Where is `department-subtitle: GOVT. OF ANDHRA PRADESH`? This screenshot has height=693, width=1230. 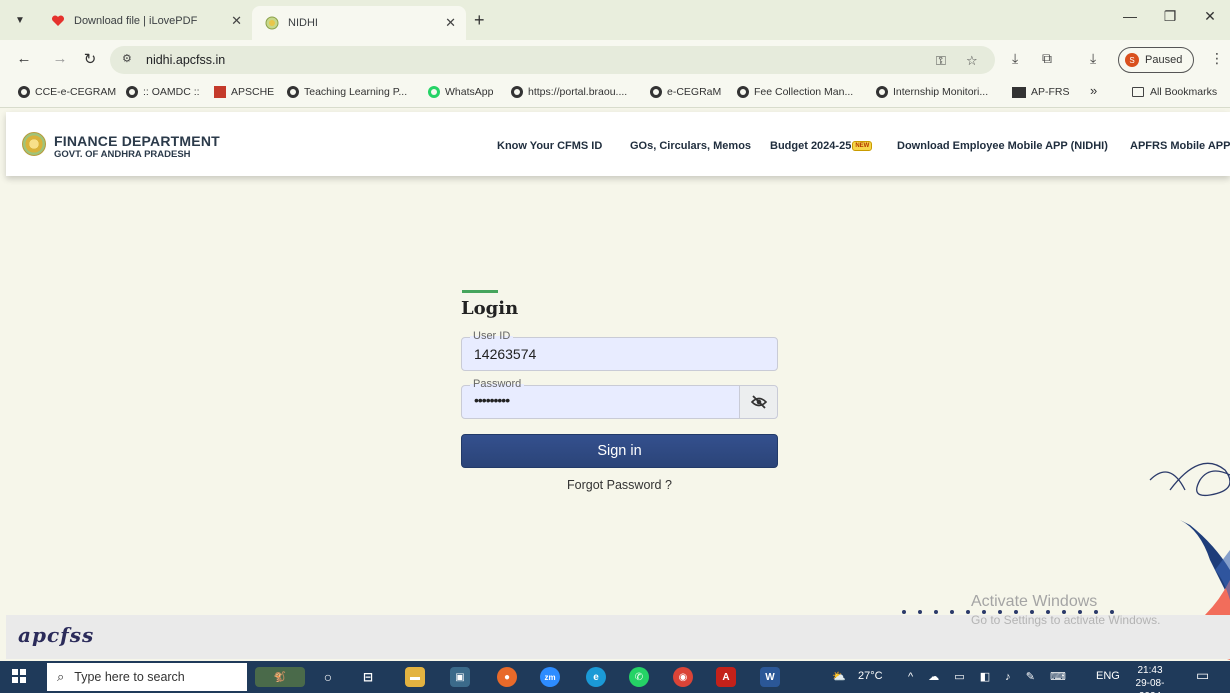
department-subtitle: GOVT. OF ANDHRA PRADESH is located at coordinates (122, 154).